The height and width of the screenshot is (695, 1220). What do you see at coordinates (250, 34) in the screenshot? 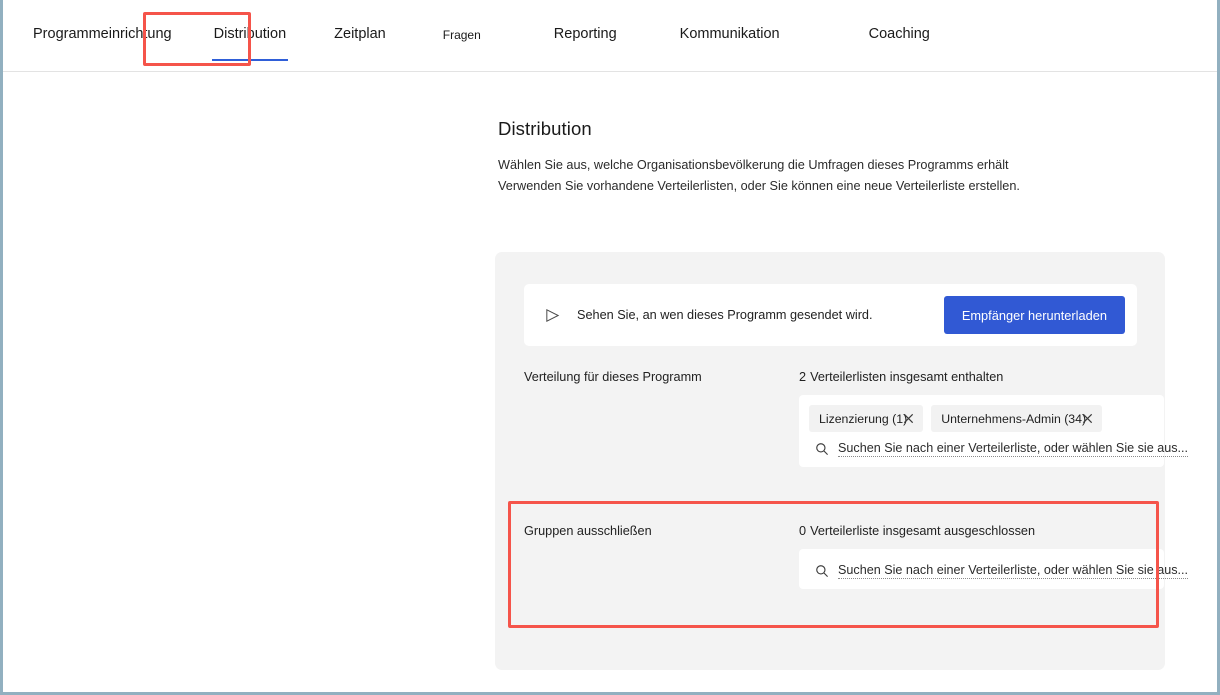
I see `tab-label: Distribution` at bounding box center [250, 34].